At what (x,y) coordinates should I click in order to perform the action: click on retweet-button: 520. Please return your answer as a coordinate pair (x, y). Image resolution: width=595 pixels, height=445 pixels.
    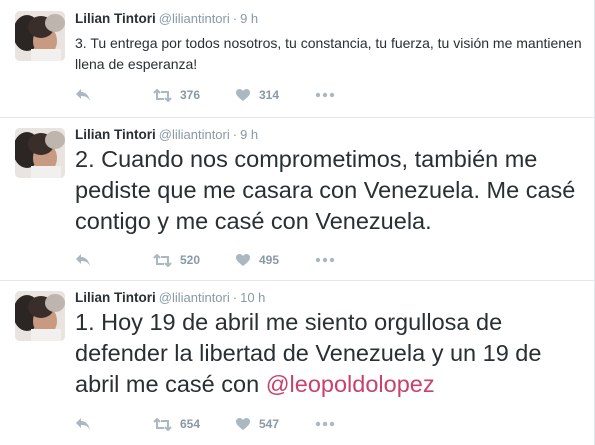
    Looking at the image, I should click on (176, 260).